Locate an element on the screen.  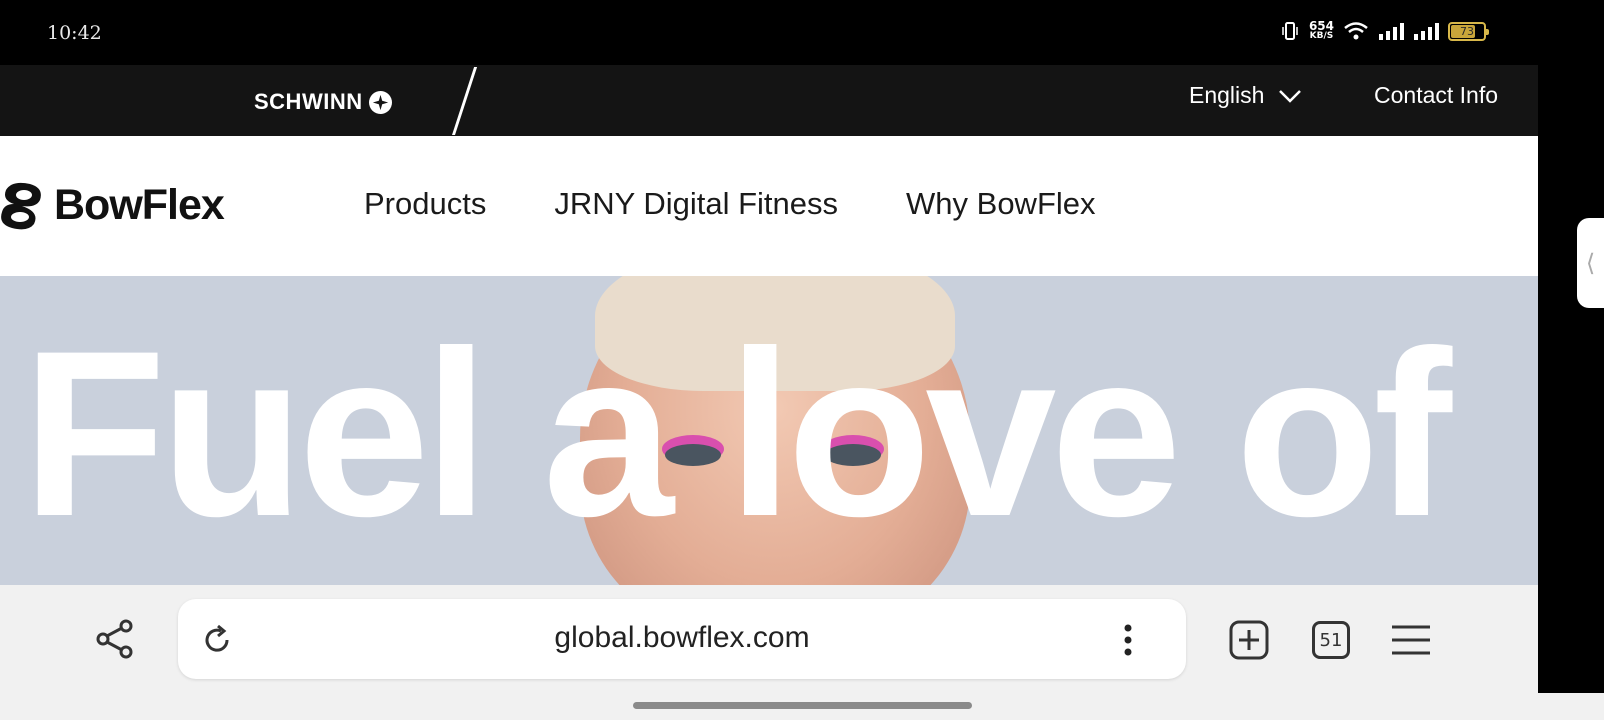
vibrate-icon is located at coordinates (1290, 31).